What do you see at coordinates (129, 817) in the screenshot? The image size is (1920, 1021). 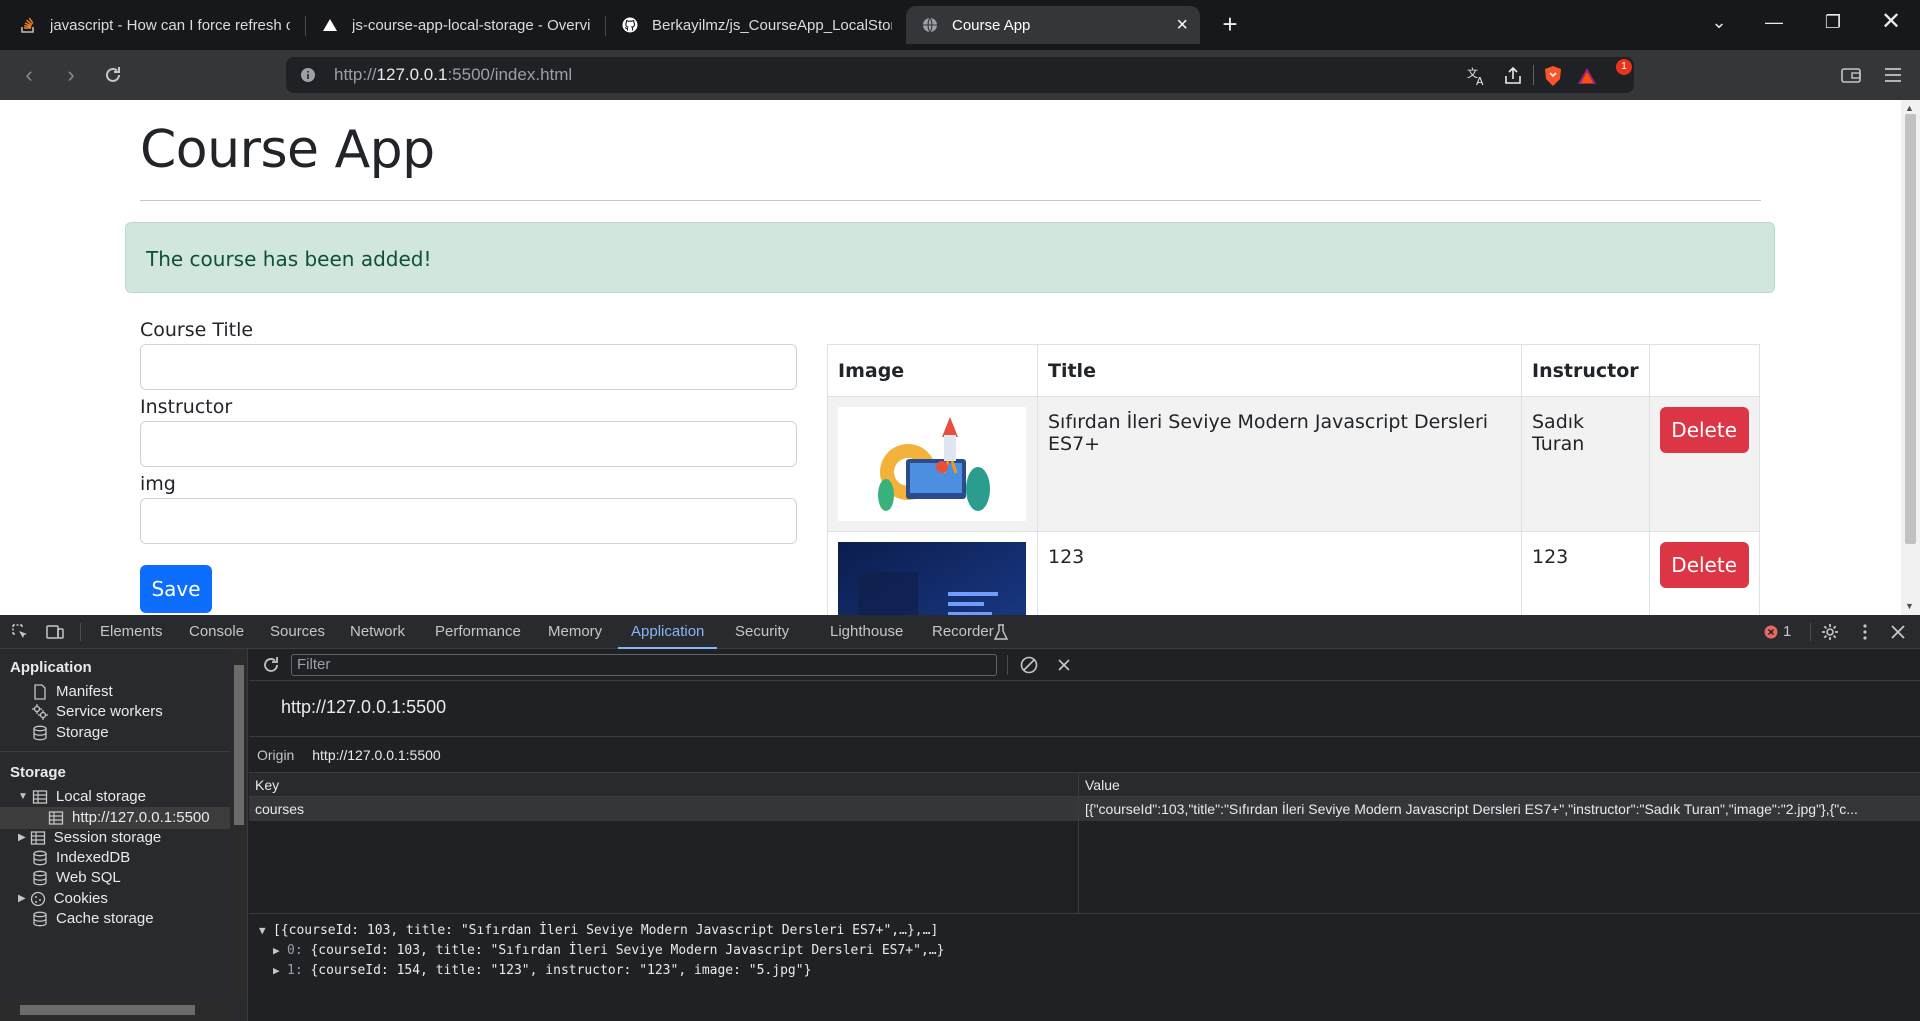 I see `sidebar-item-local-origin: http://127.0.0.1:5500` at bounding box center [129, 817].